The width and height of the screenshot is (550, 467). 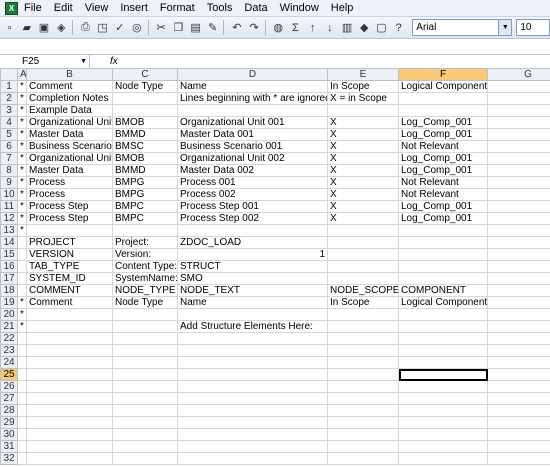 I want to click on cell-b2: Completion Notes, so click(x=69, y=98).